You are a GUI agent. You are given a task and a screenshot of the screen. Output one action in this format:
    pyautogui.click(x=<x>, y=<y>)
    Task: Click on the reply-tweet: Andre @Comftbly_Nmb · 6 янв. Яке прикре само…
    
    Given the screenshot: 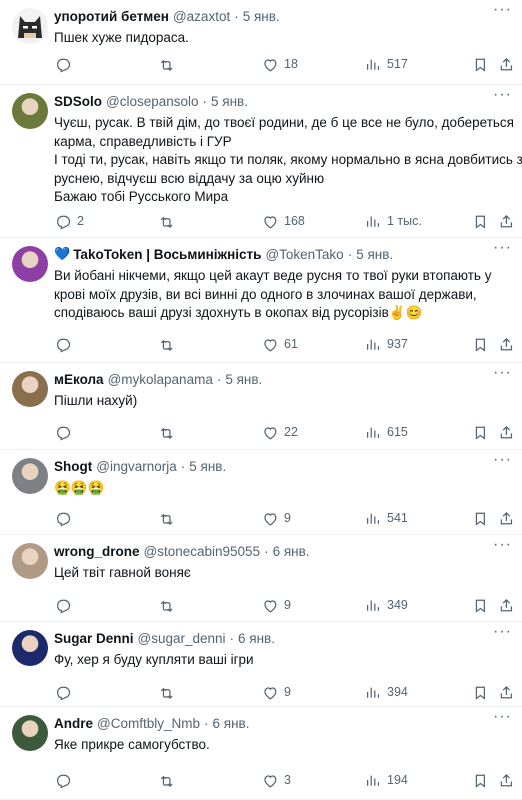 What is the action you would take?
    pyautogui.click(x=261, y=753)
    